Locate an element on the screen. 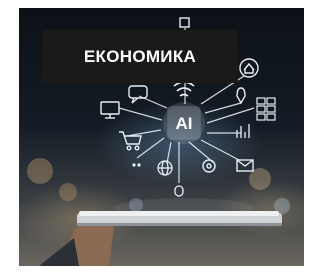 The image size is (321, 275). location-pin-icon is located at coordinates (241, 96).